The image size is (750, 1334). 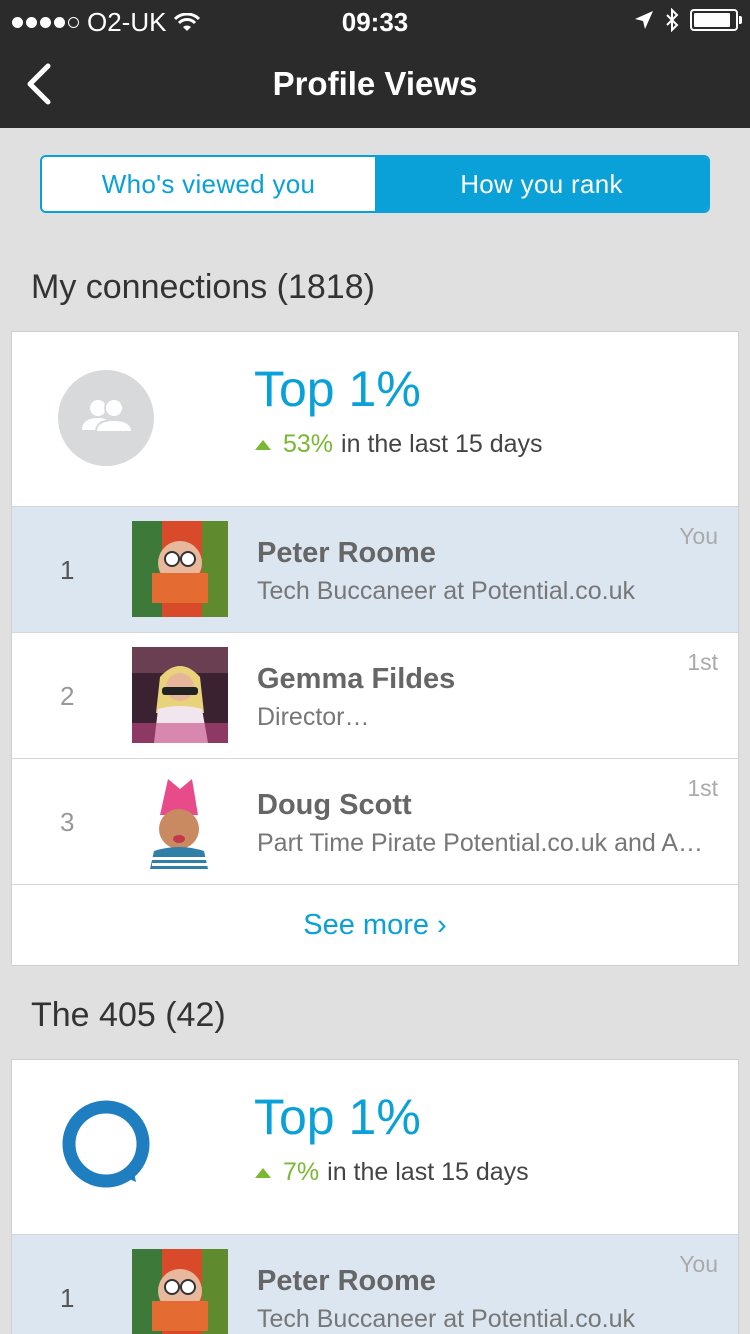 What do you see at coordinates (203, 287) in the screenshot?
I see `section-title: My connections (1818)` at bounding box center [203, 287].